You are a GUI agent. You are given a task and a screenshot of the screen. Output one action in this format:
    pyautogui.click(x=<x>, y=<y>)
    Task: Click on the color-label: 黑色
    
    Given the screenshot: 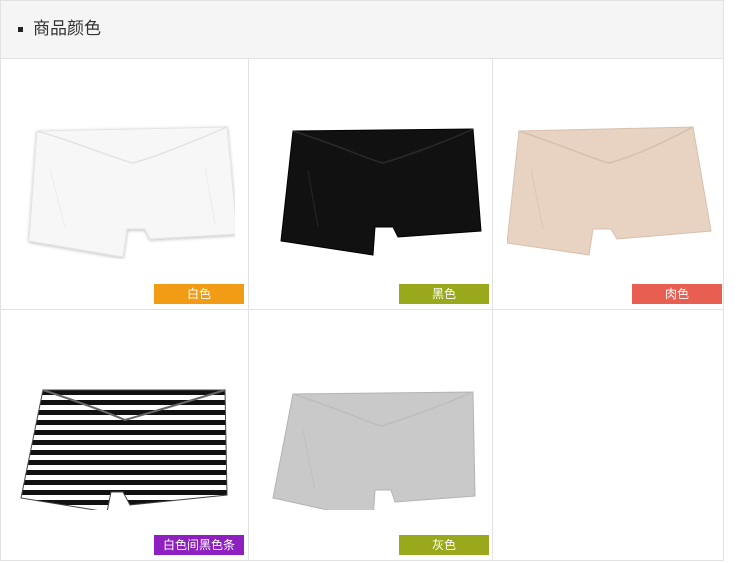 What is the action you would take?
    pyautogui.click(x=443, y=294)
    